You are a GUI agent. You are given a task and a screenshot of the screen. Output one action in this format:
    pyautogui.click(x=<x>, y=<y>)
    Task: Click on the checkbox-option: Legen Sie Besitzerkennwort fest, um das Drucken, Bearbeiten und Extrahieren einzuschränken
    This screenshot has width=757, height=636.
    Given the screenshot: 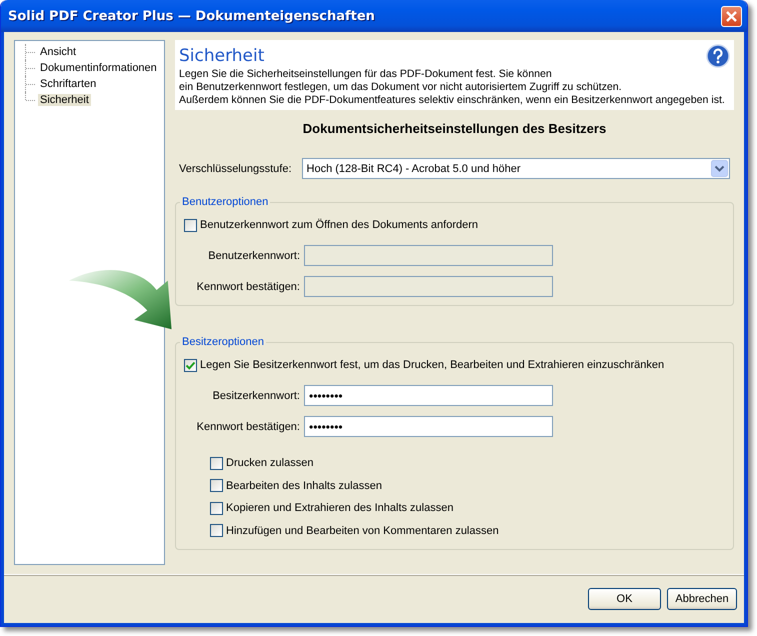 What is the action you would take?
    pyautogui.click(x=454, y=365)
    